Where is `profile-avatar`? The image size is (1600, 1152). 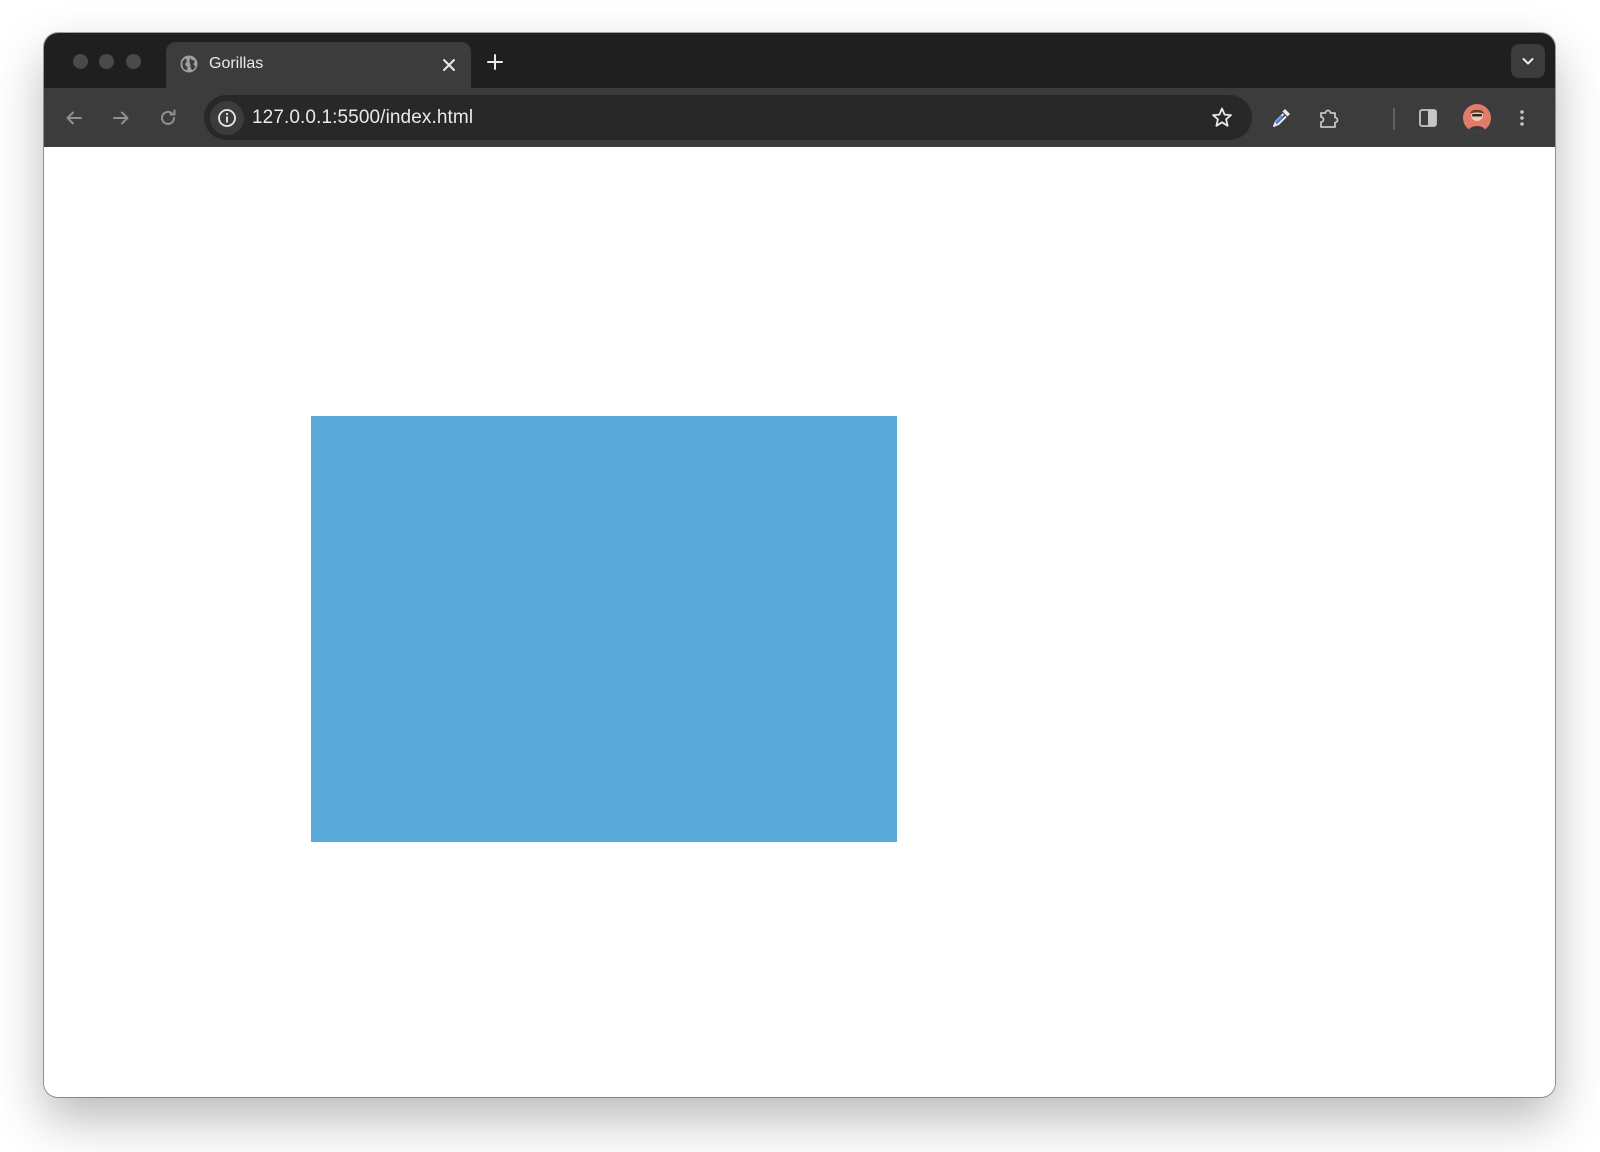
profile-avatar is located at coordinates (1477, 118).